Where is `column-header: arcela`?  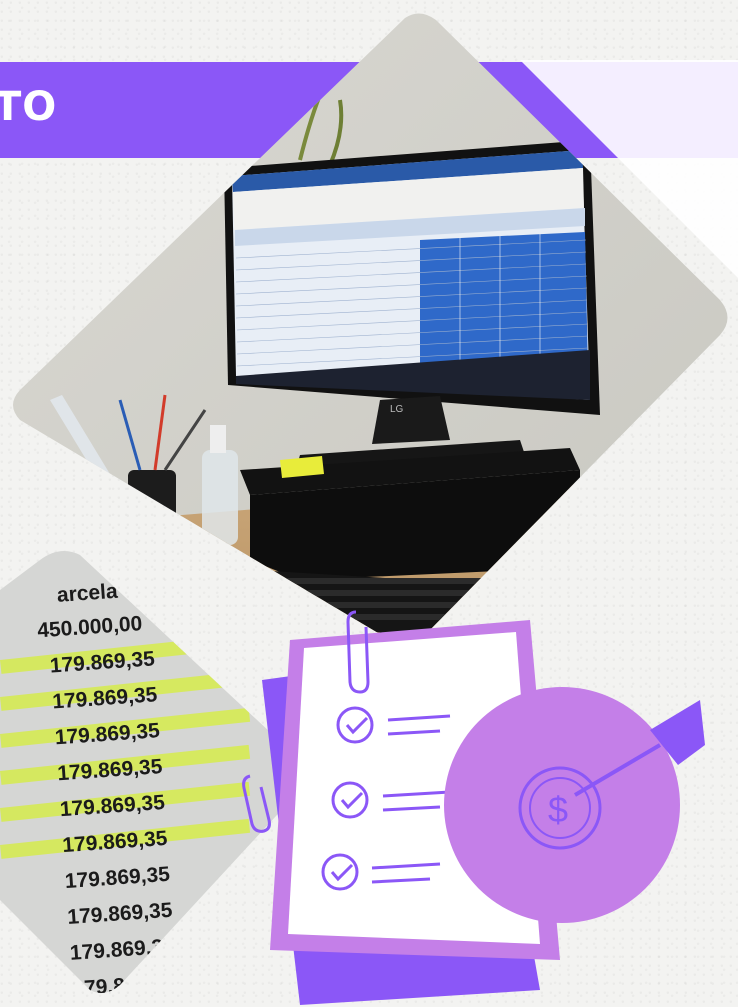 column-header: arcela is located at coordinates (87, 593).